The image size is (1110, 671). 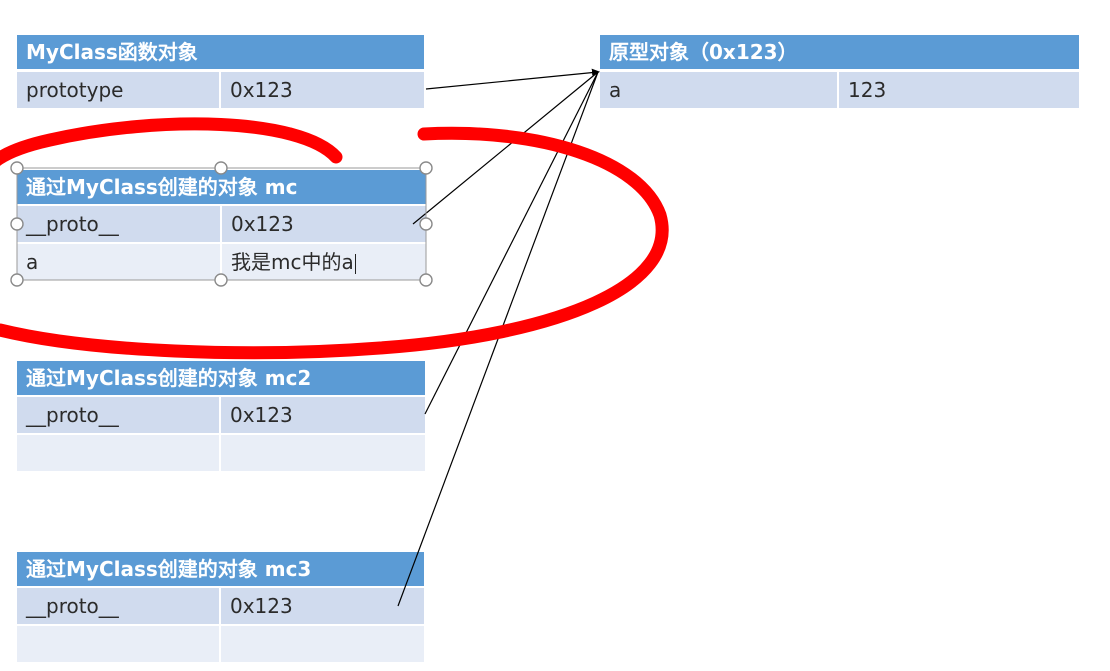 I want to click on prototype-table-header: 原型对象（0x123）, so click(x=839, y=52).